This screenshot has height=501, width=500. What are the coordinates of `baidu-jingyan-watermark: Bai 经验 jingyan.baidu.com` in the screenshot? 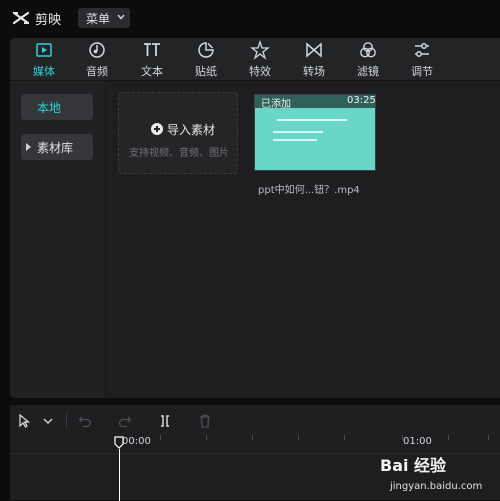 It's located at (440, 475).